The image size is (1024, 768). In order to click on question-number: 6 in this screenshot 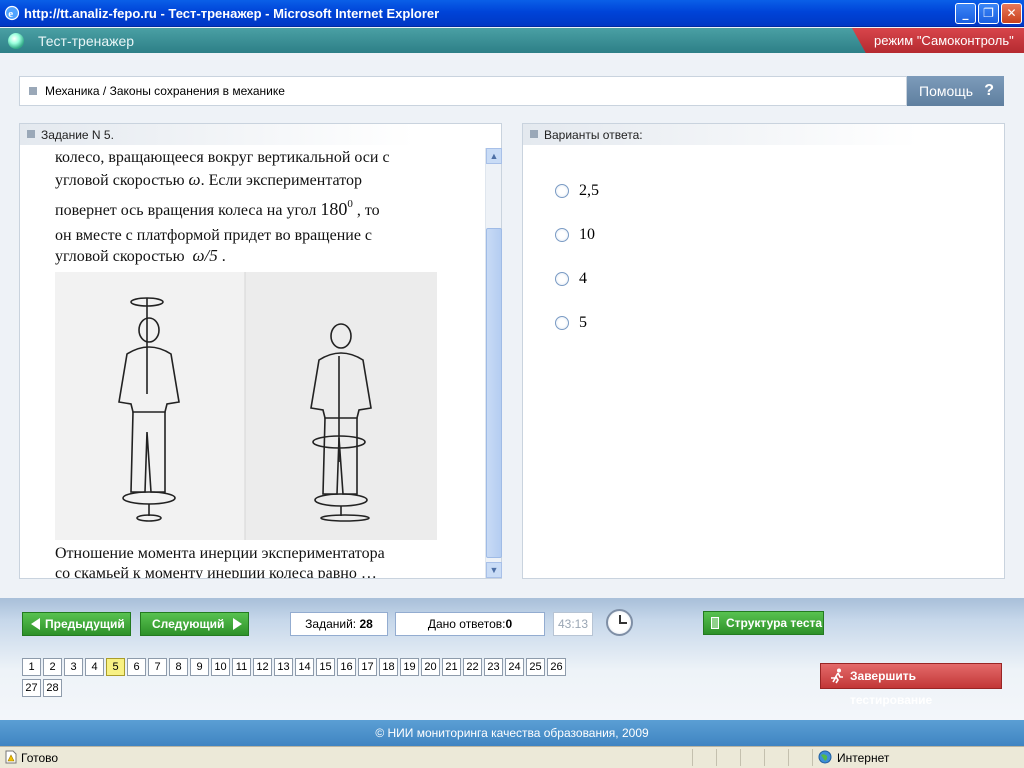, I will do `click(136, 667)`.